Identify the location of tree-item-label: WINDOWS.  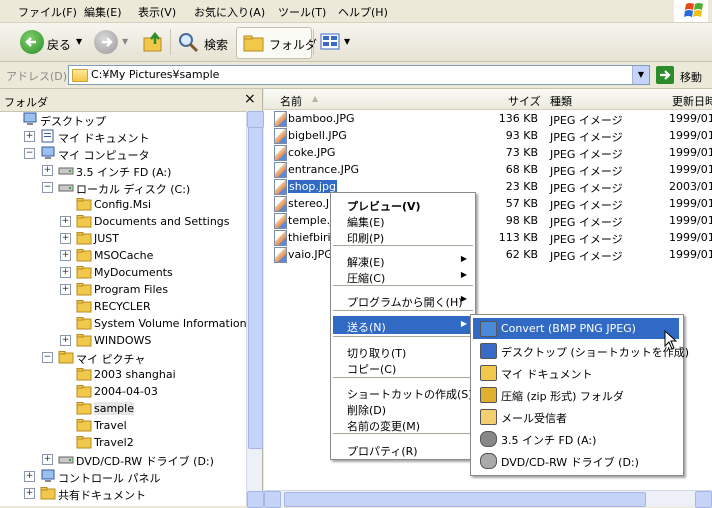
(123, 340).